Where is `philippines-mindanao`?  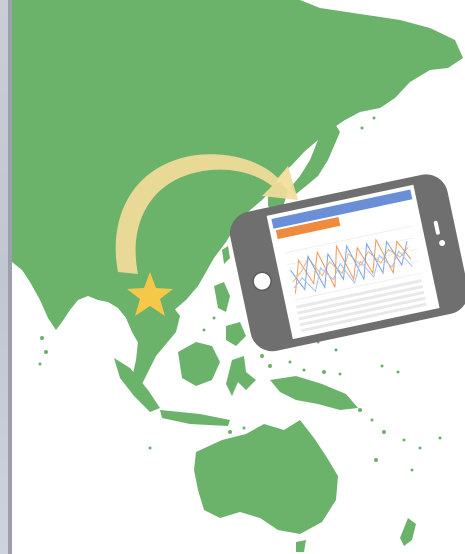 philippines-mindanao is located at coordinates (236, 334).